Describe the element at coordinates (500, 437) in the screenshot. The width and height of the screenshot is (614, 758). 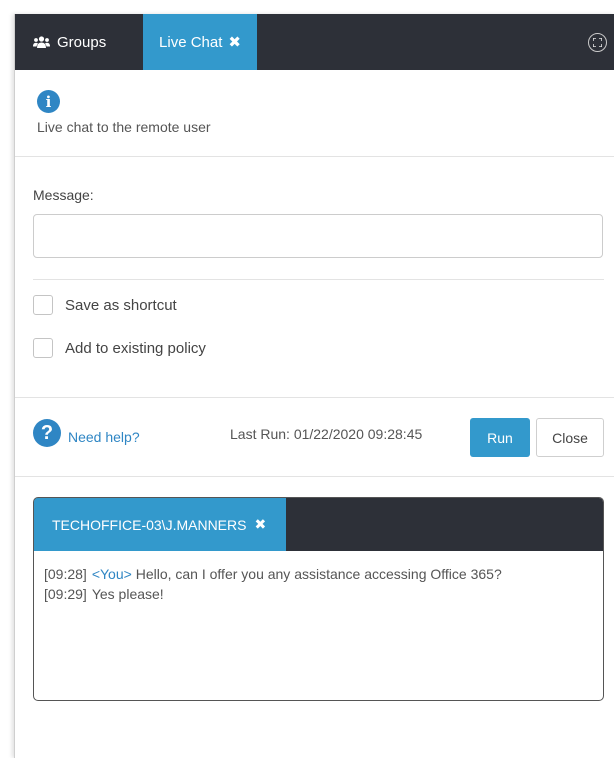
I see `run-button: Run` at that location.